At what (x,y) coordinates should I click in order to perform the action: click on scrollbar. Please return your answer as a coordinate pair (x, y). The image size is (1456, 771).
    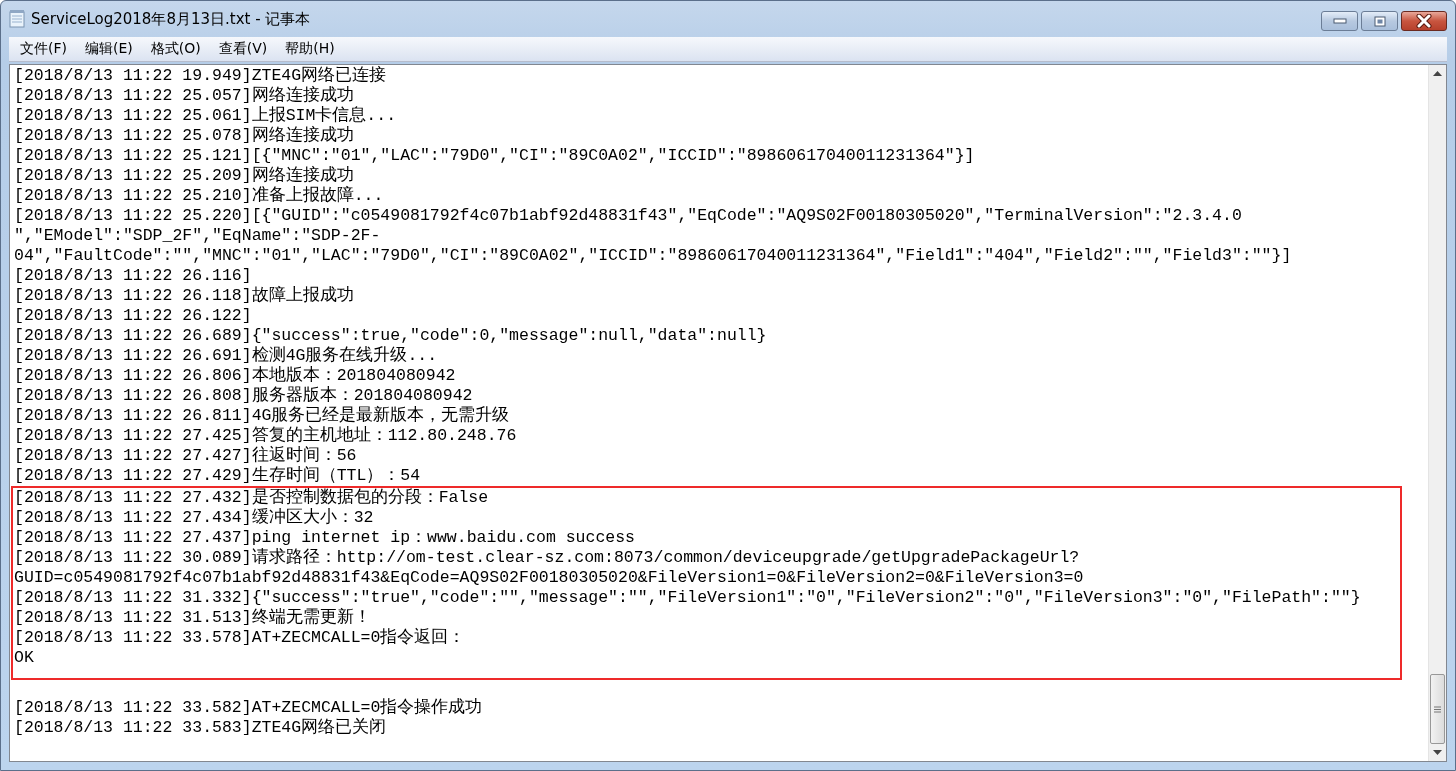
    Looking at the image, I should click on (1437, 413).